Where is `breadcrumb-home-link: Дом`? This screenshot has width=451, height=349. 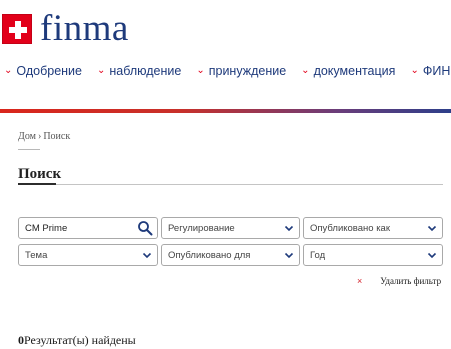 breadcrumb-home-link: Дом is located at coordinates (27, 136).